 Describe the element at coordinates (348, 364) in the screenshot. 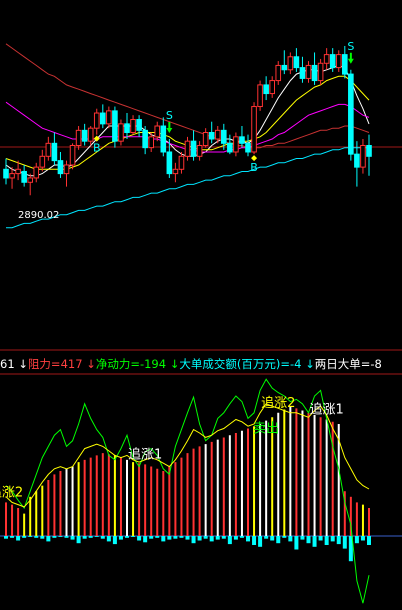

I see `two-day-large-order-value: 两日大单=-8` at that location.